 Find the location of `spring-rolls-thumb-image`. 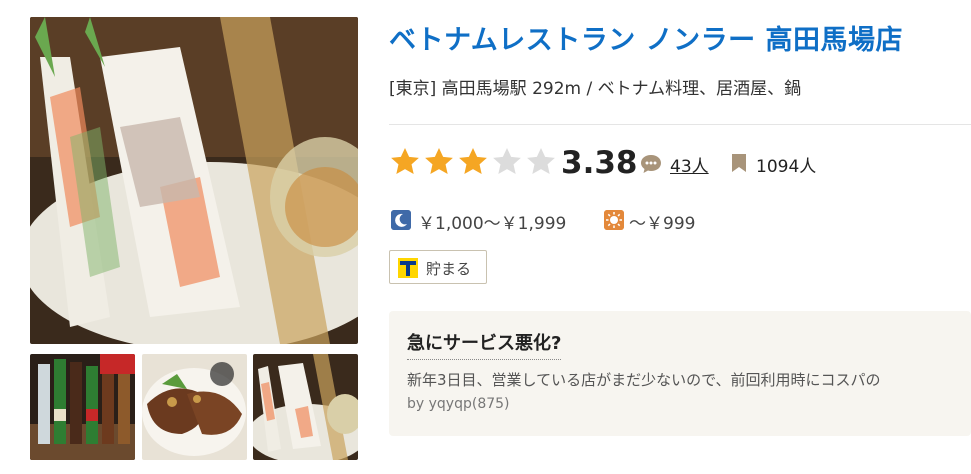

spring-rolls-thumb-image is located at coordinates (305, 407).